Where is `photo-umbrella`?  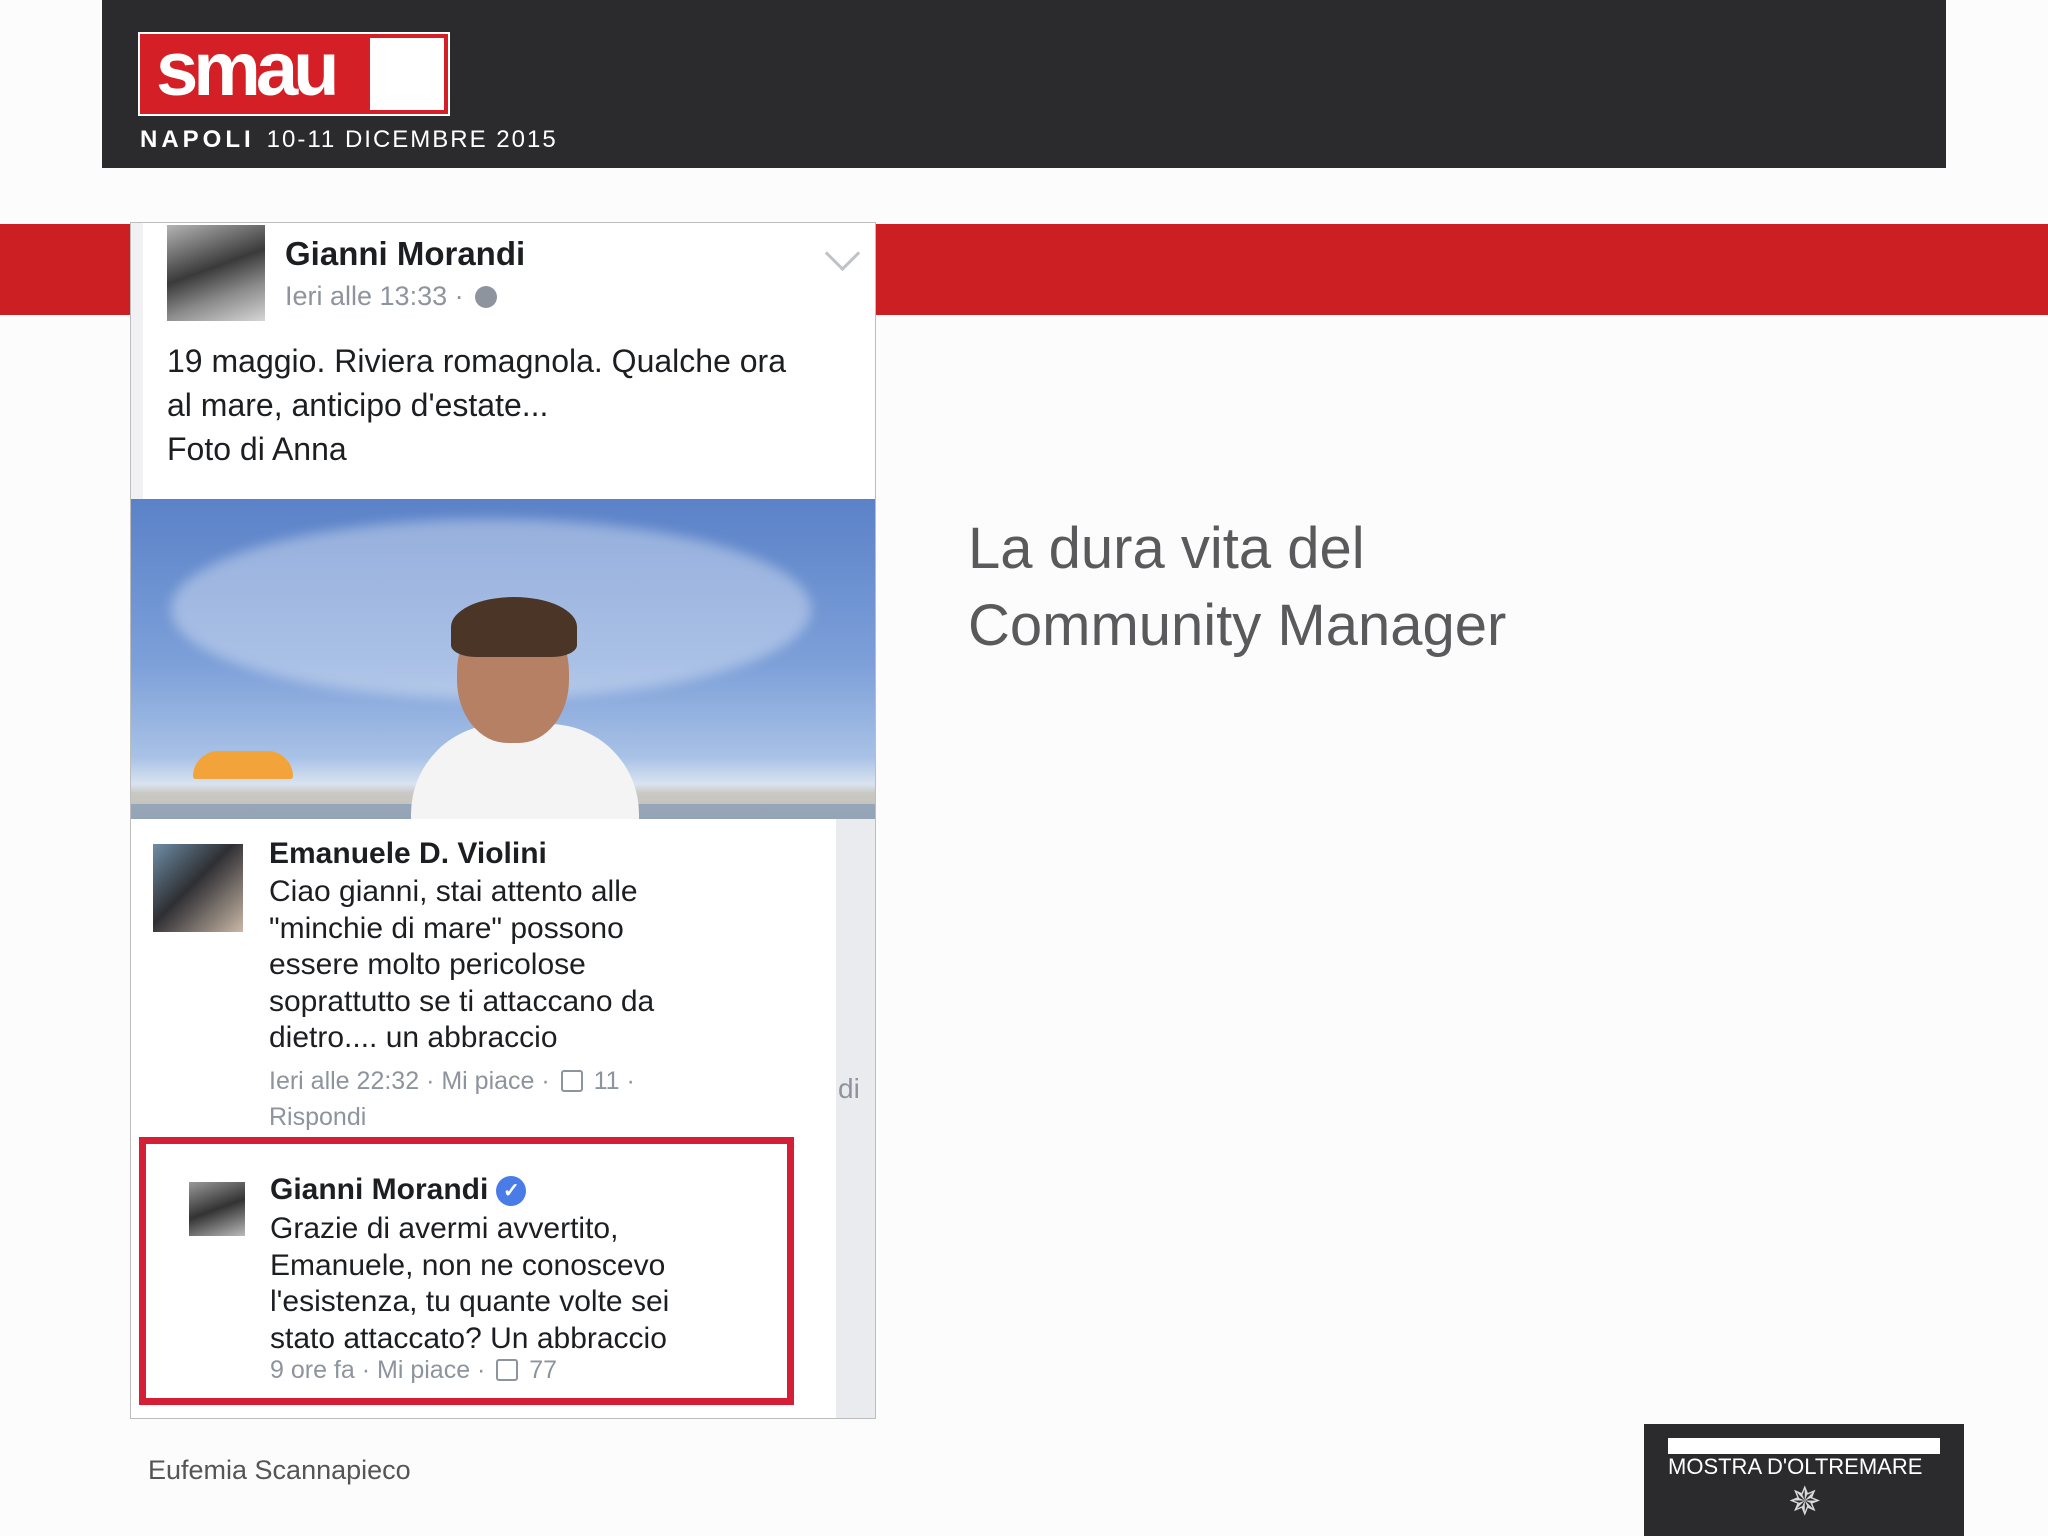
photo-umbrella is located at coordinates (243, 765).